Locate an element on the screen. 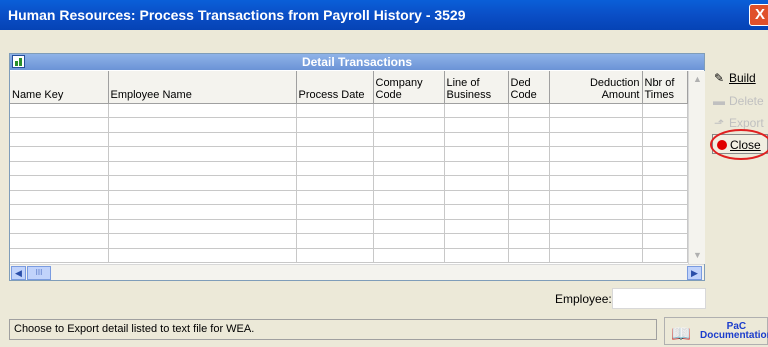 Image resolution: width=768 pixels, height=347 pixels. scroll-right-icon: ▶ is located at coordinates (694, 273).